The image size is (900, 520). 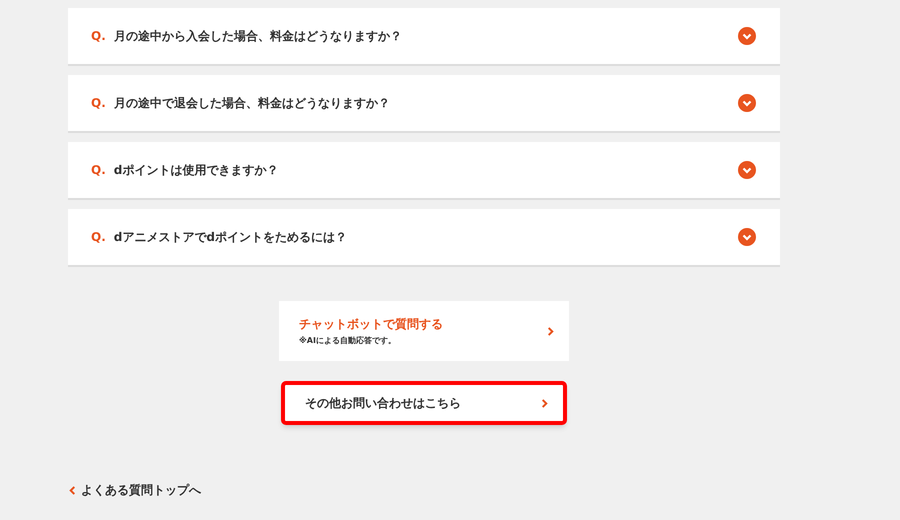 What do you see at coordinates (258, 36) in the screenshot?
I see `question-text: 月の途中から入会した場合、料金はどうなりますか？` at bounding box center [258, 36].